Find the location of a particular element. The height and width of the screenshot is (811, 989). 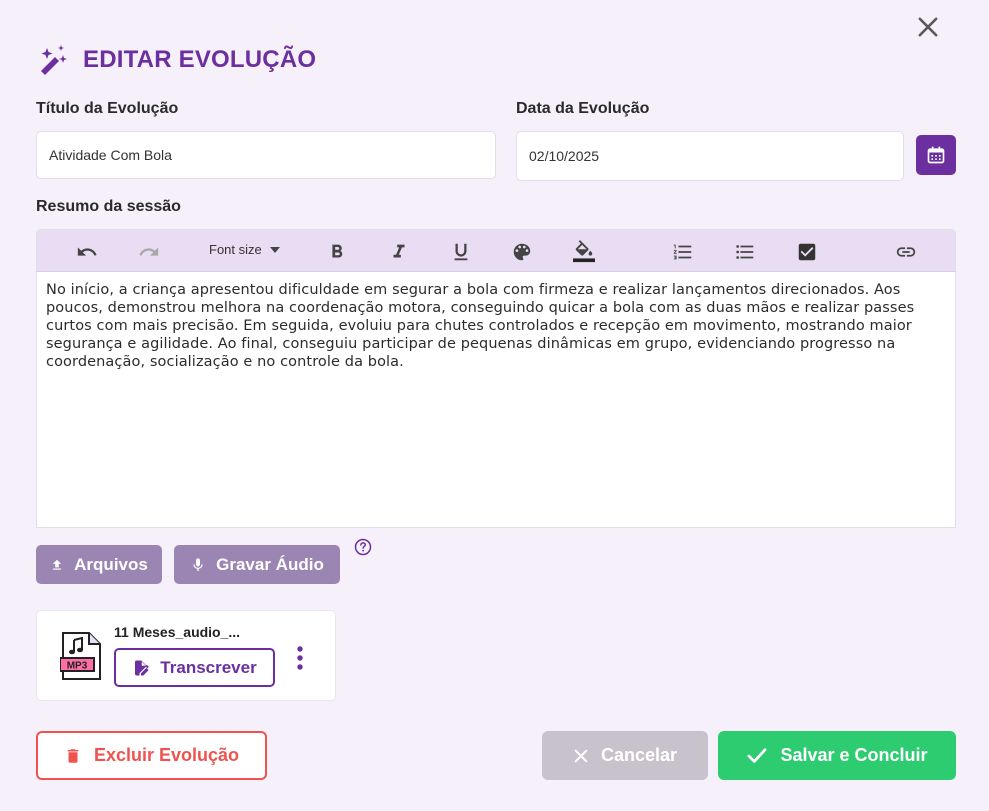

font-size-label: Font size is located at coordinates (235, 249).